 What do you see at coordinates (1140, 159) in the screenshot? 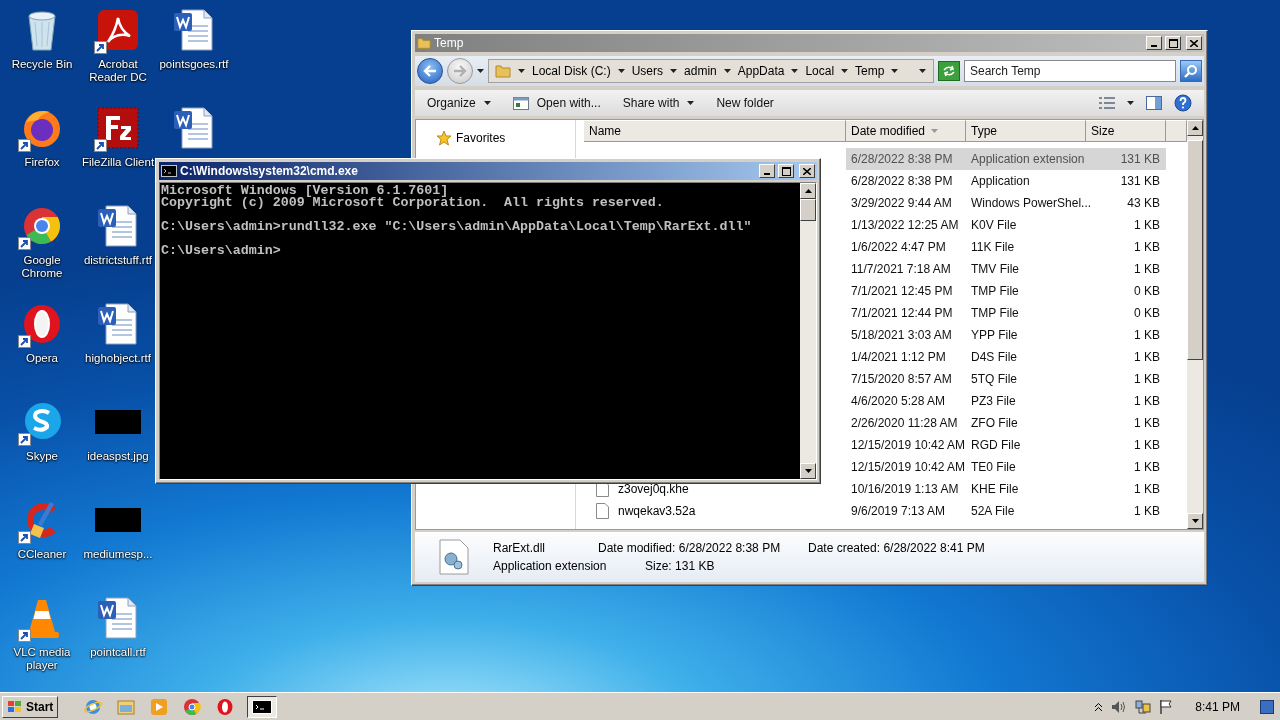
I see `size-cell-text: 131 KB` at bounding box center [1140, 159].